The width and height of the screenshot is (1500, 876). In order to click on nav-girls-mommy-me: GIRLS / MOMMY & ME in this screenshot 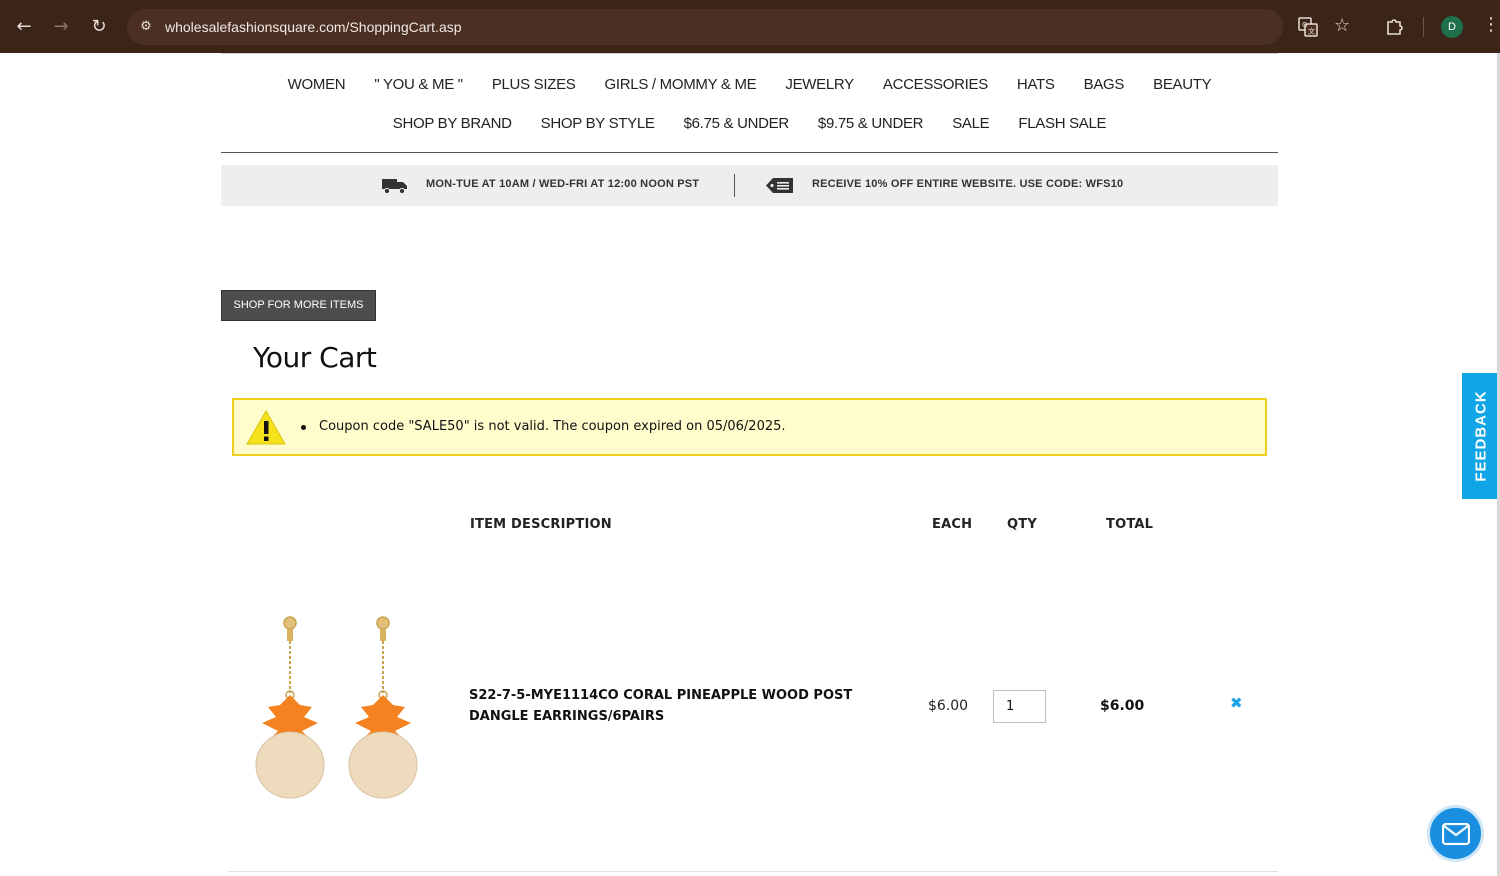, I will do `click(681, 84)`.